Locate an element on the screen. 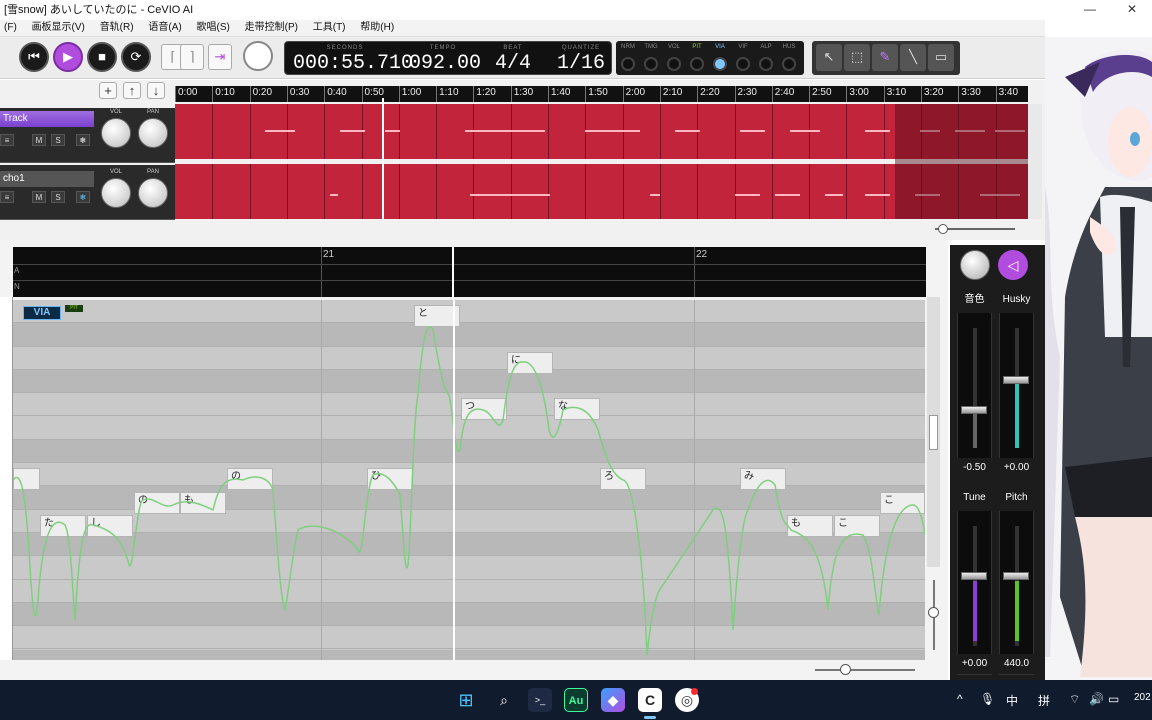  effect-toggle-vol is located at coordinates (674, 64).